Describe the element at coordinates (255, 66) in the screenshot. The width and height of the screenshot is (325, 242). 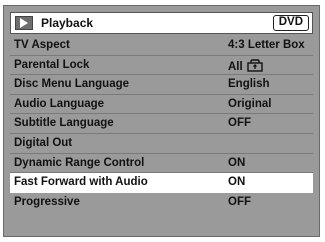
I see `lock-icon` at that location.